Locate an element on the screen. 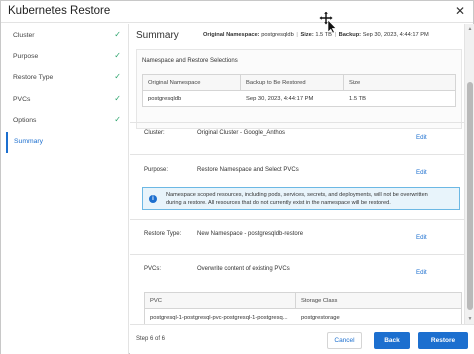 Image resolution: width=474 pixels, height=354 pixels. step-indicator: Step 6 of 6 is located at coordinates (151, 339).